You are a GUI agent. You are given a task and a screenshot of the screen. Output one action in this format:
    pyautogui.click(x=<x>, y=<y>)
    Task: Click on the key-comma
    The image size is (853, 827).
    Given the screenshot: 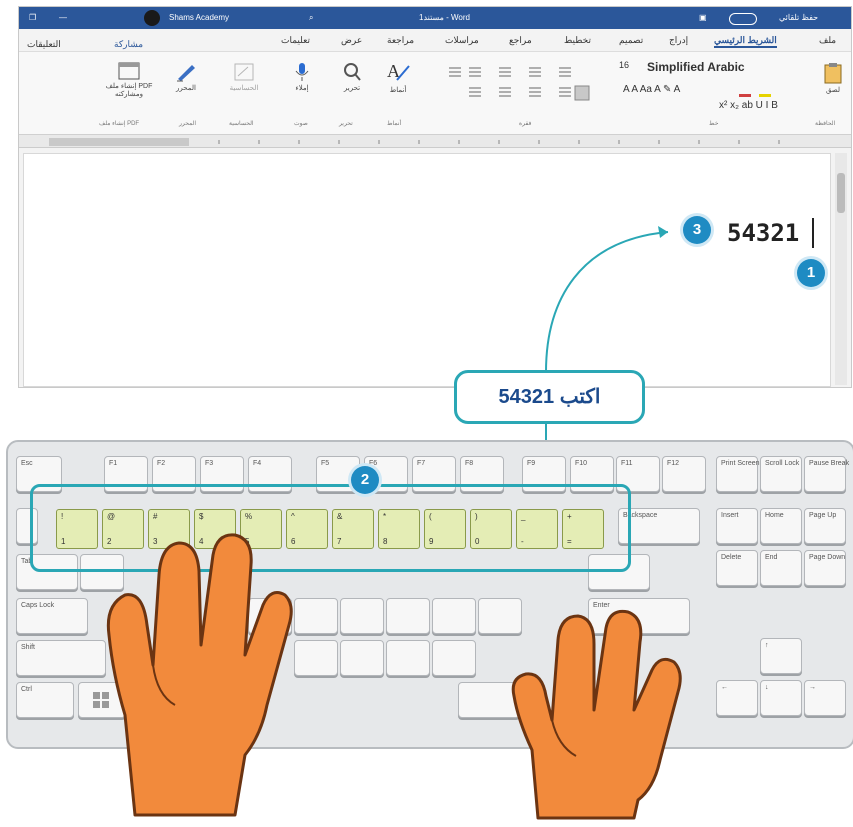 What is the action you would take?
    pyautogui.click(x=454, y=658)
    